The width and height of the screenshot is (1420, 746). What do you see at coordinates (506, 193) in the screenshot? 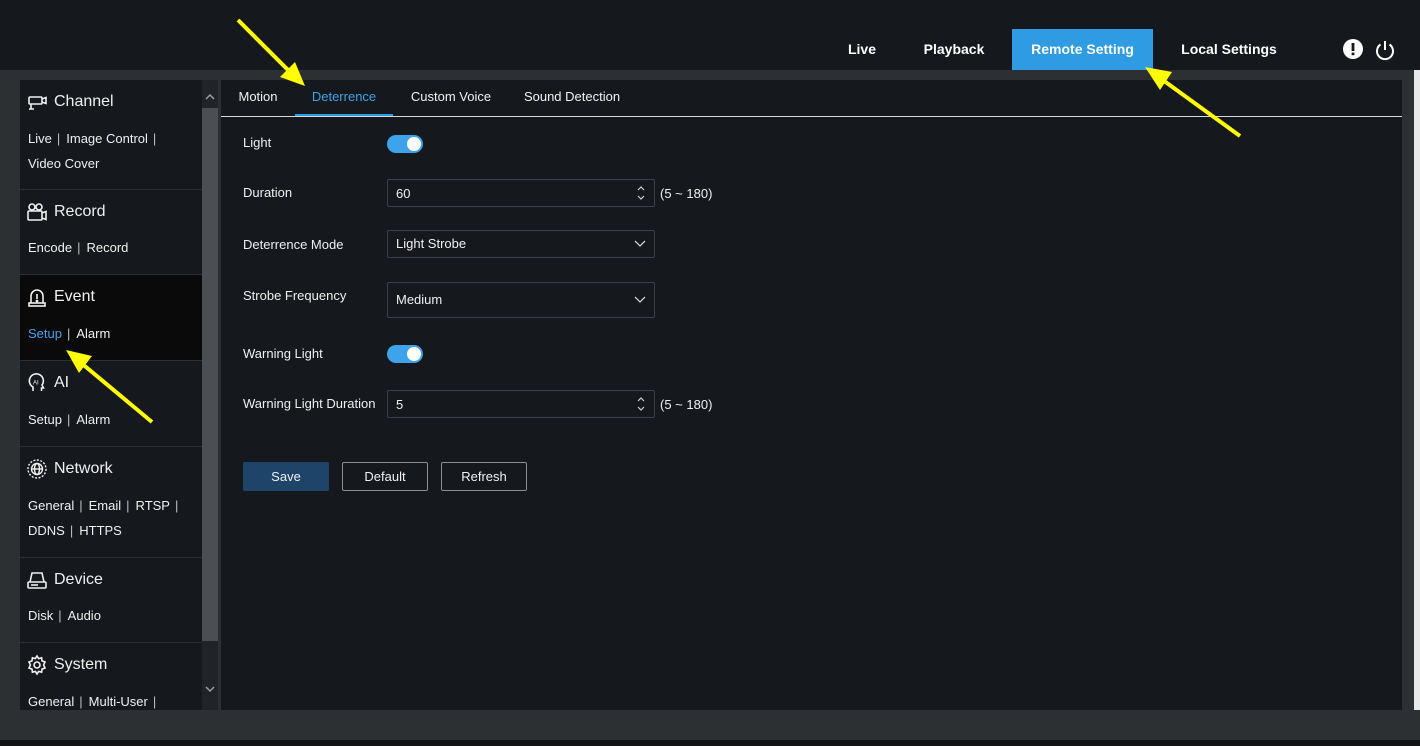
I see `duration-input` at bounding box center [506, 193].